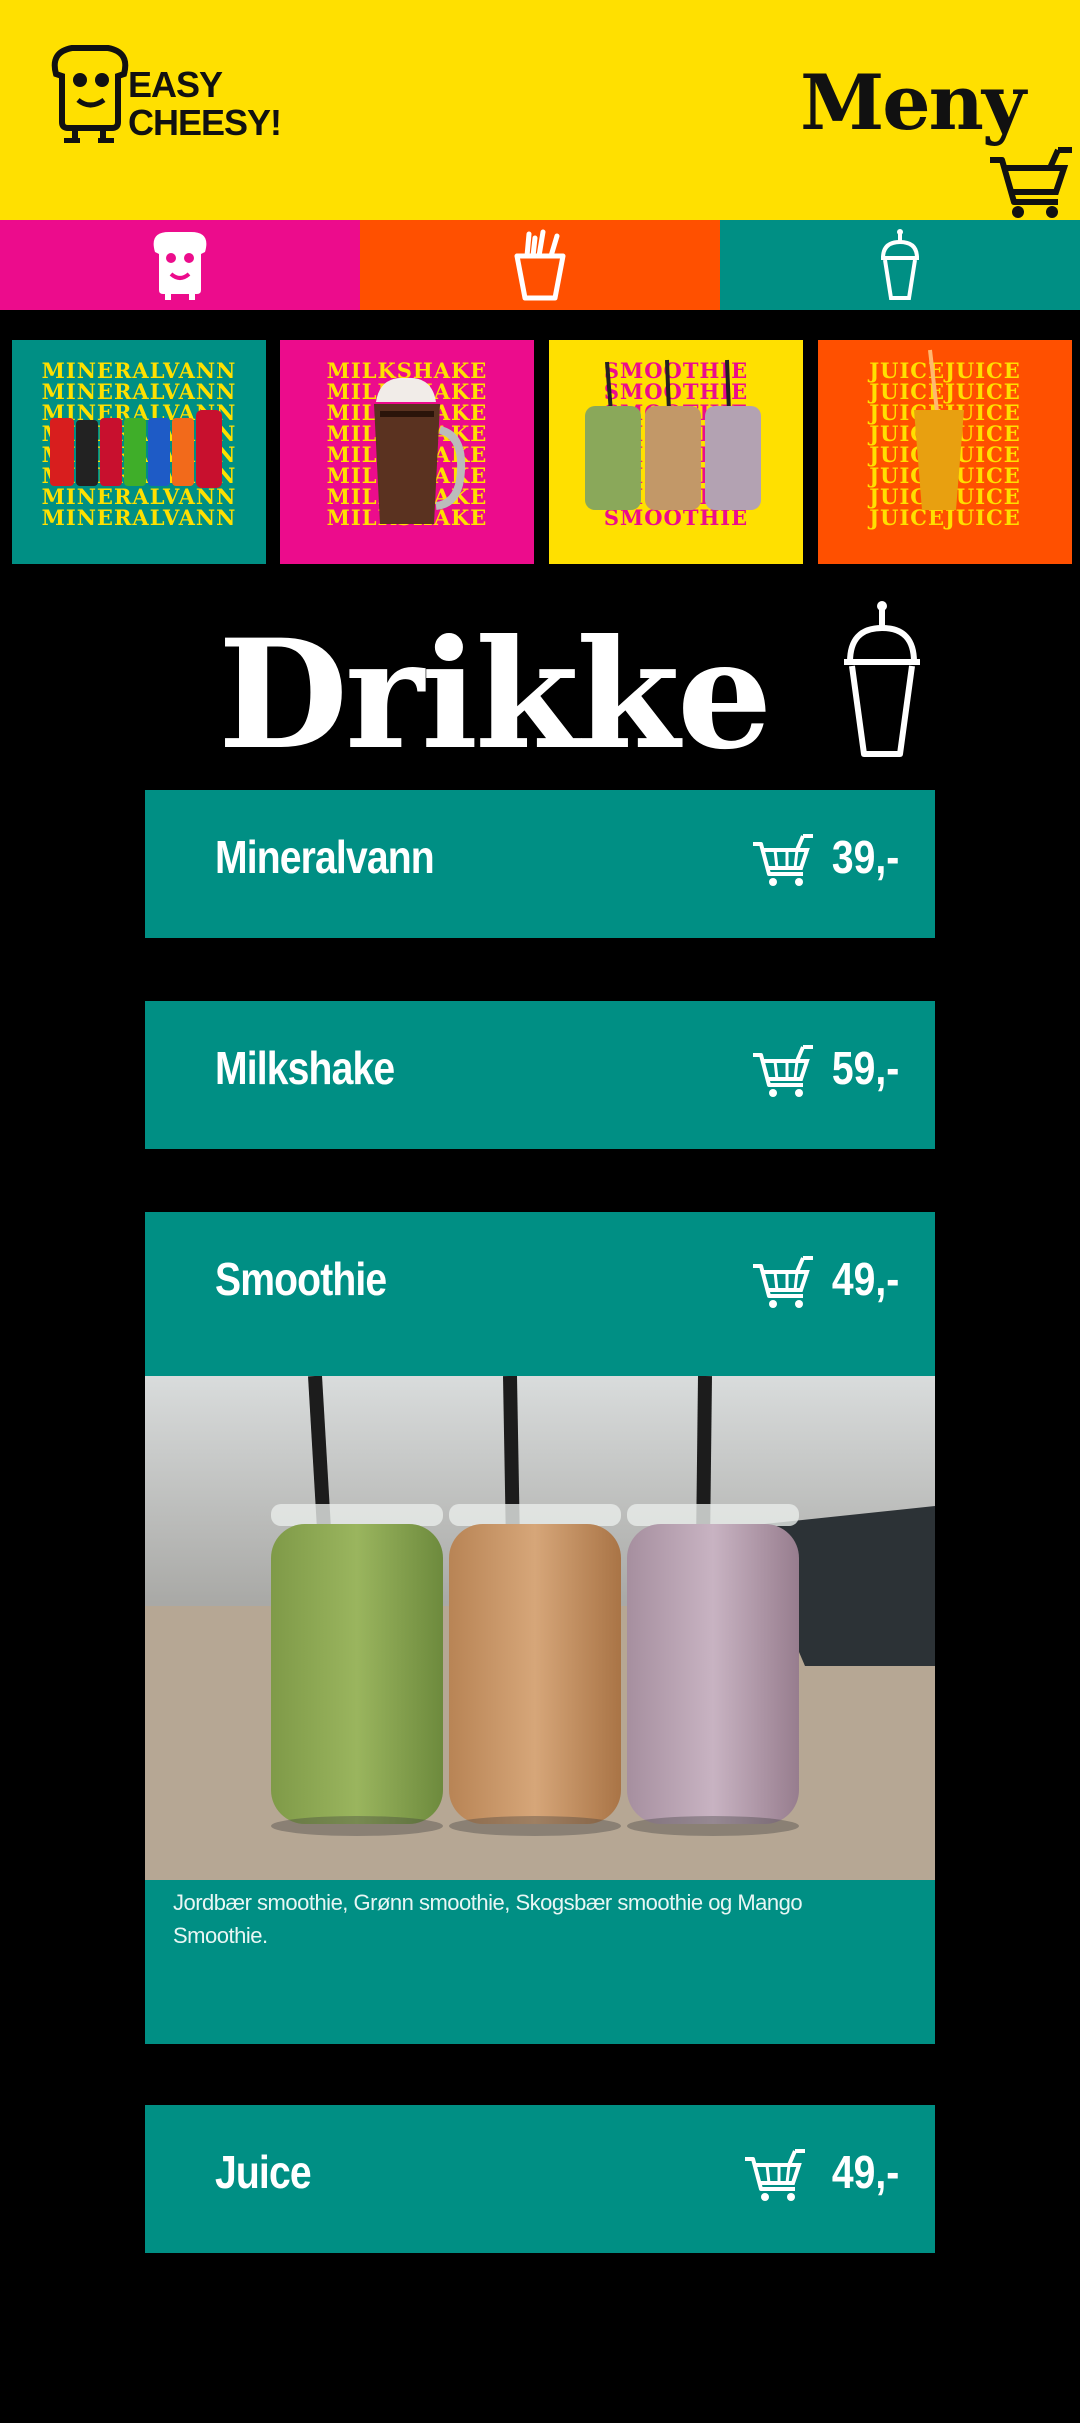 The image size is (1080, 2423). I want to click on category-tab-fries, so click(540, 265).